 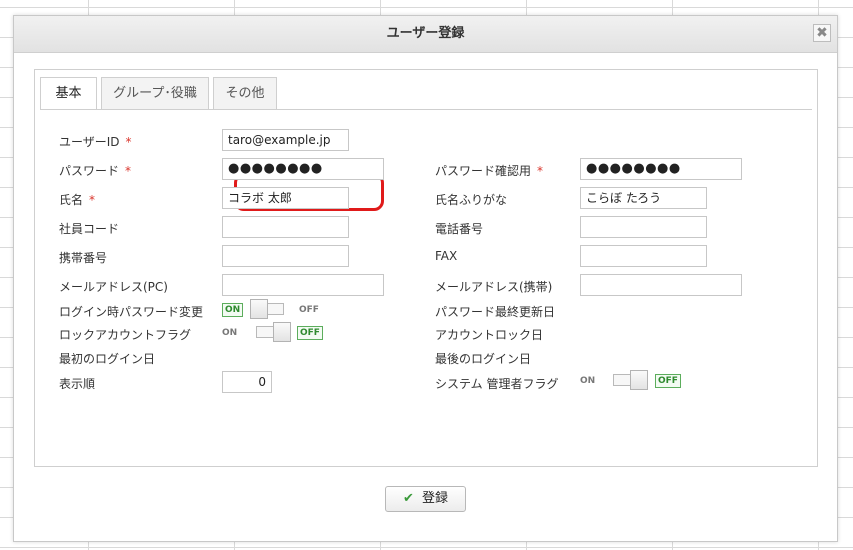 I want to click on lock-account-label: ロックアカウントフラグ, so click(x=125, y=335).